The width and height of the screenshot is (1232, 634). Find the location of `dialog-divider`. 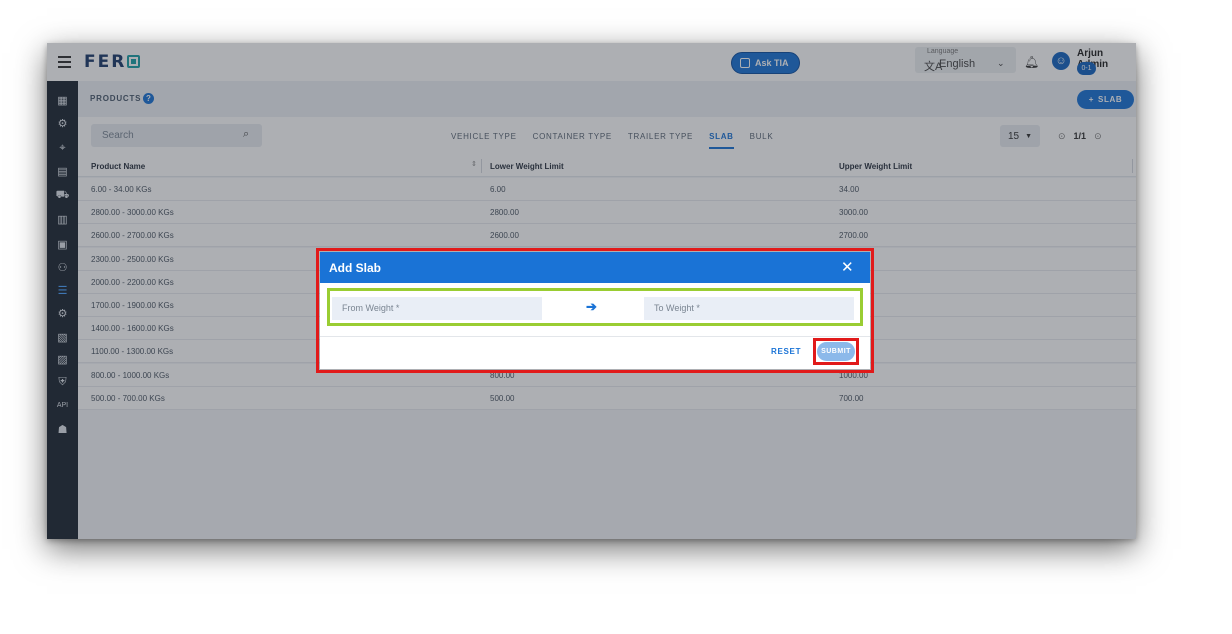

dialog-divider is located at coordinates (595, 336).